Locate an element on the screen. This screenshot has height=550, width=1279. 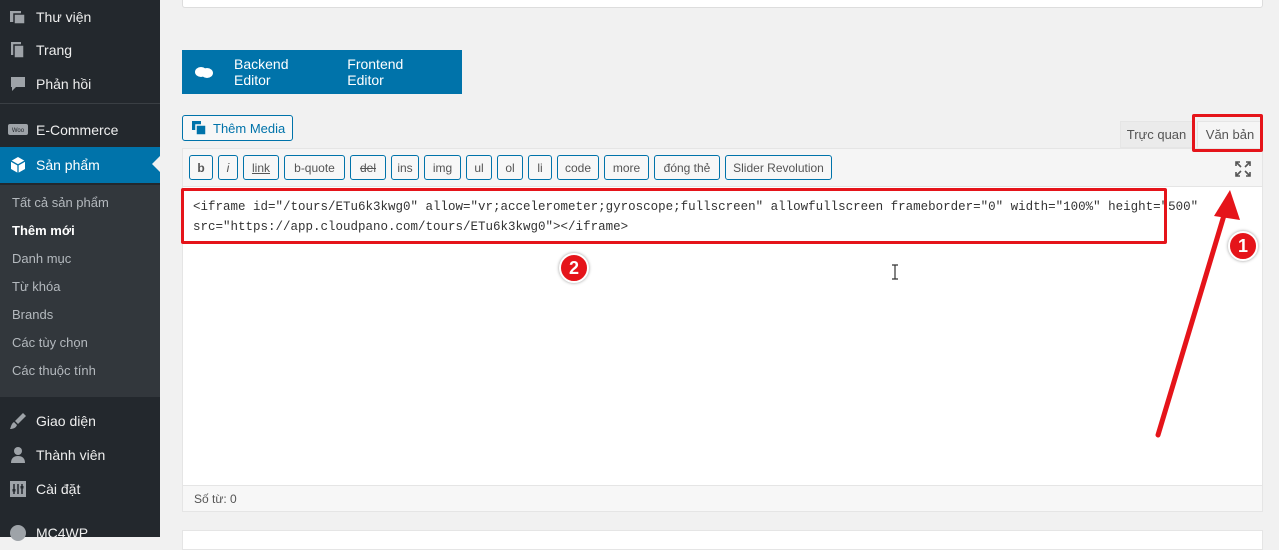
menu-item-library: Thư viện is located at coordinates (80, 17).